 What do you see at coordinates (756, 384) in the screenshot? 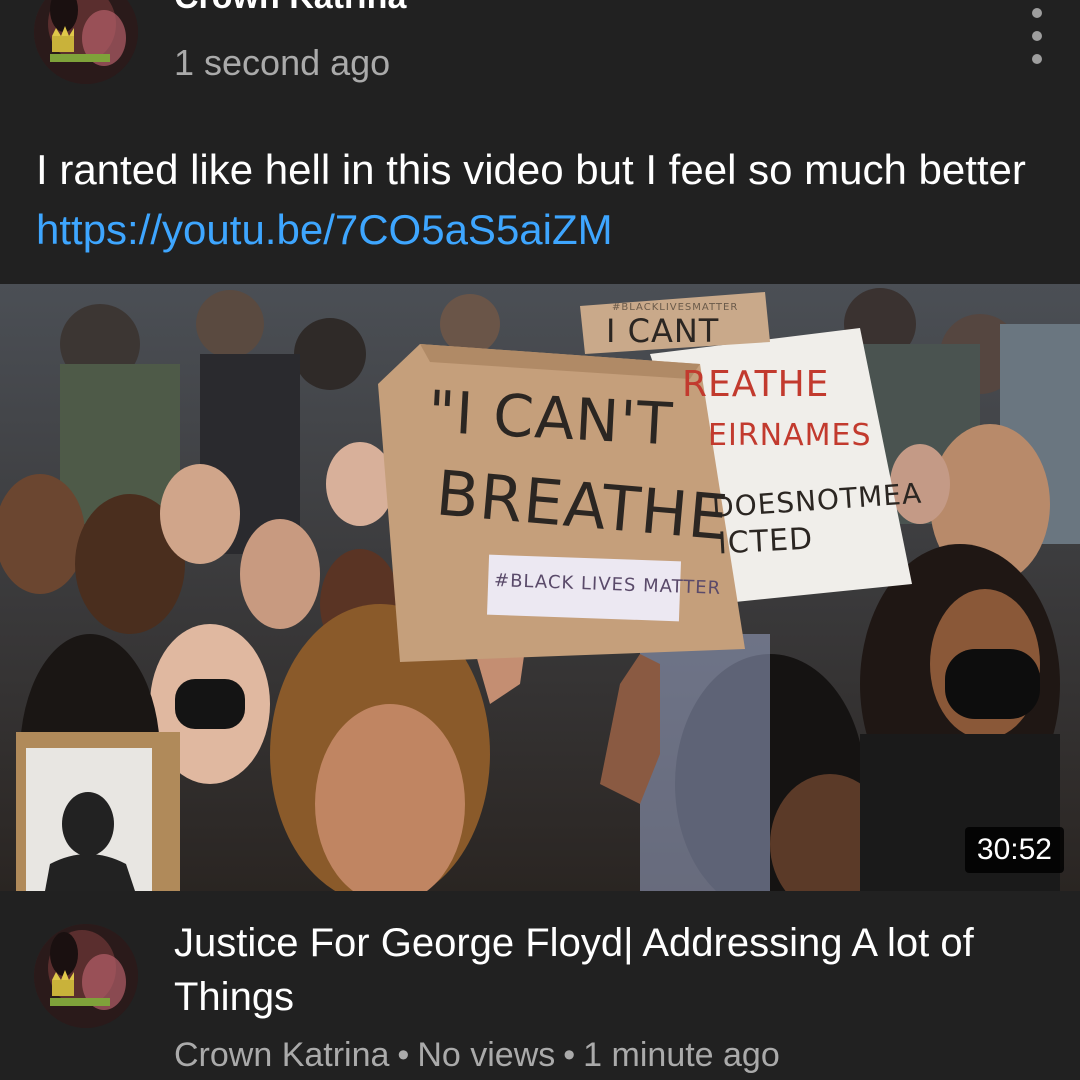
I see `back-sign-line1: REATHE` at bounding box center [756, 384].